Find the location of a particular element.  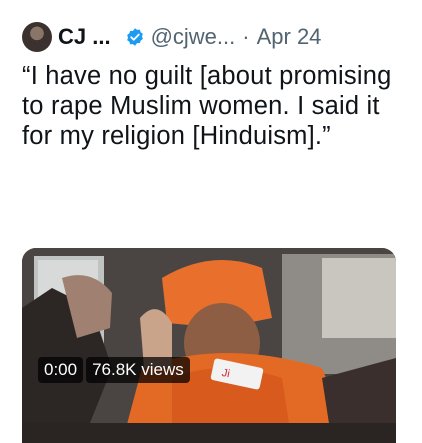

tweet-date: Apr 24 is located at coordinates (289, 37).